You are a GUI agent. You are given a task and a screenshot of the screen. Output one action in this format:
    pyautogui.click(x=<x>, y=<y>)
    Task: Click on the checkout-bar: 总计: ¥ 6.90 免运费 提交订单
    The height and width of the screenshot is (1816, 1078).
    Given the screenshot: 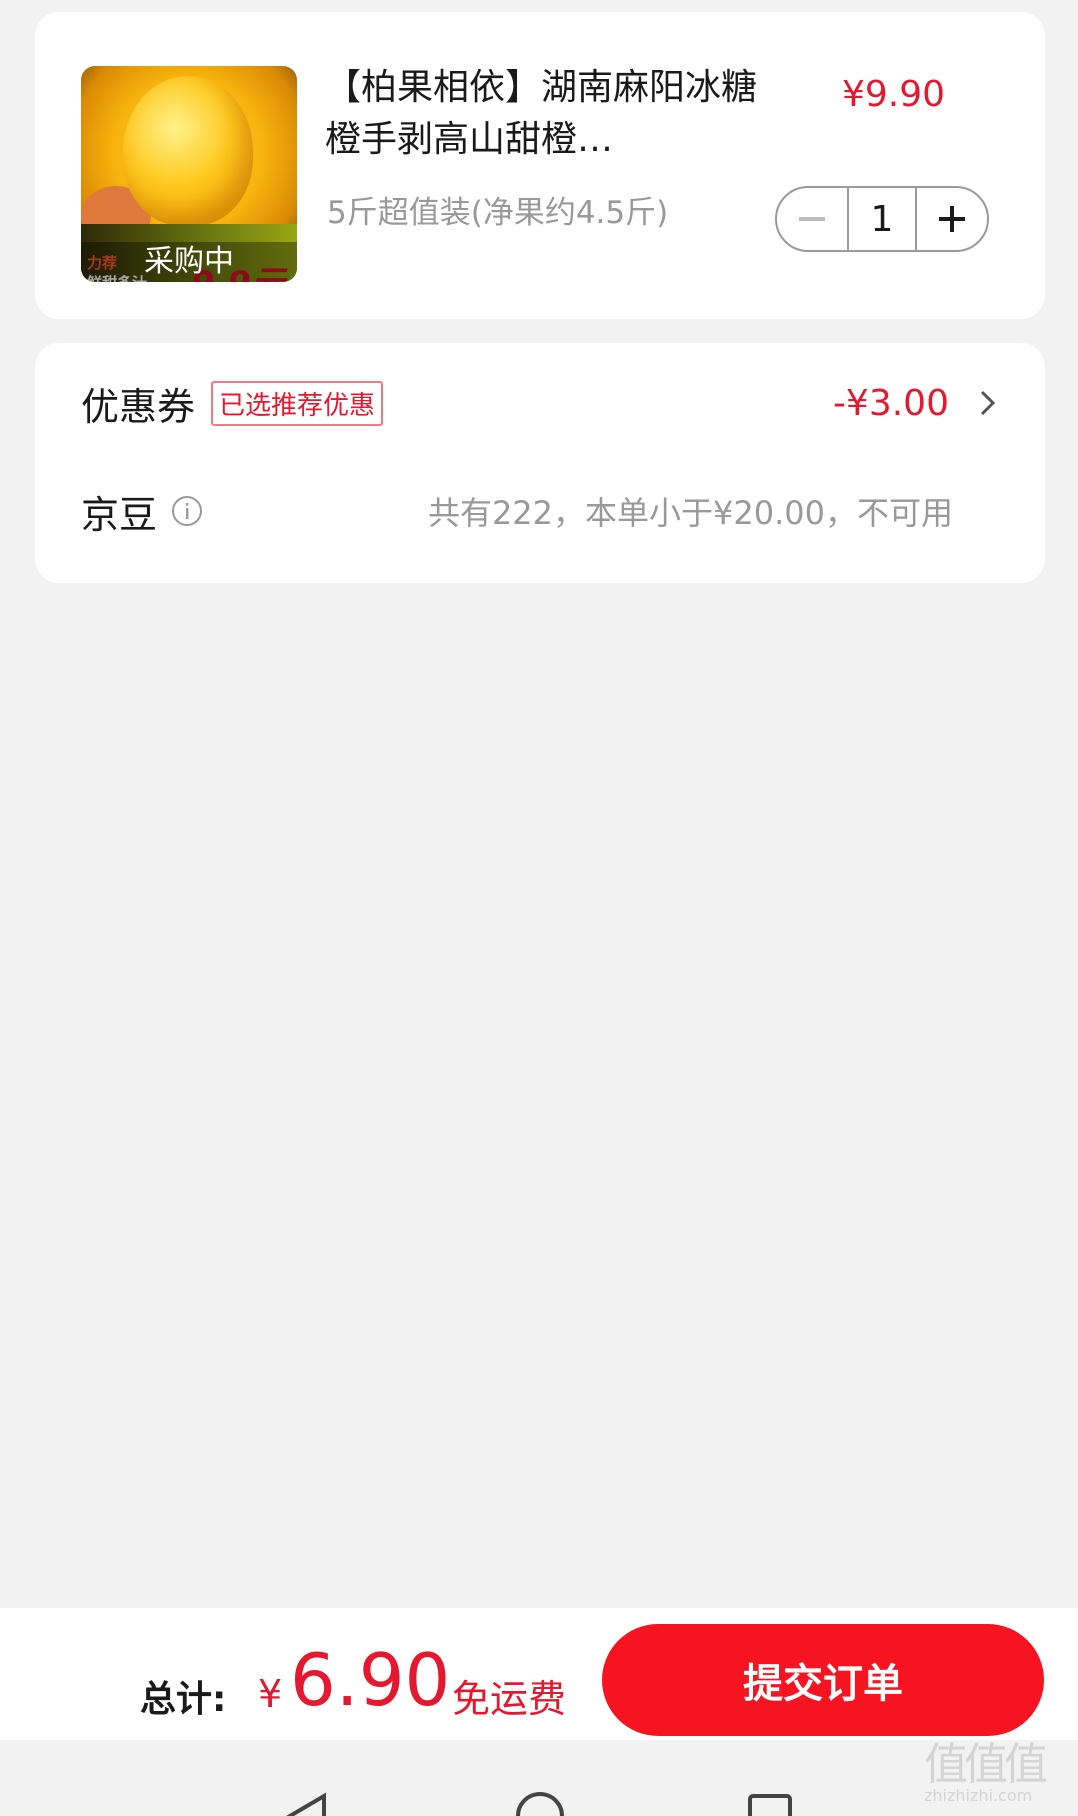 What is the action you would take?
    pyautogui.click(x=539, y=1674)
    